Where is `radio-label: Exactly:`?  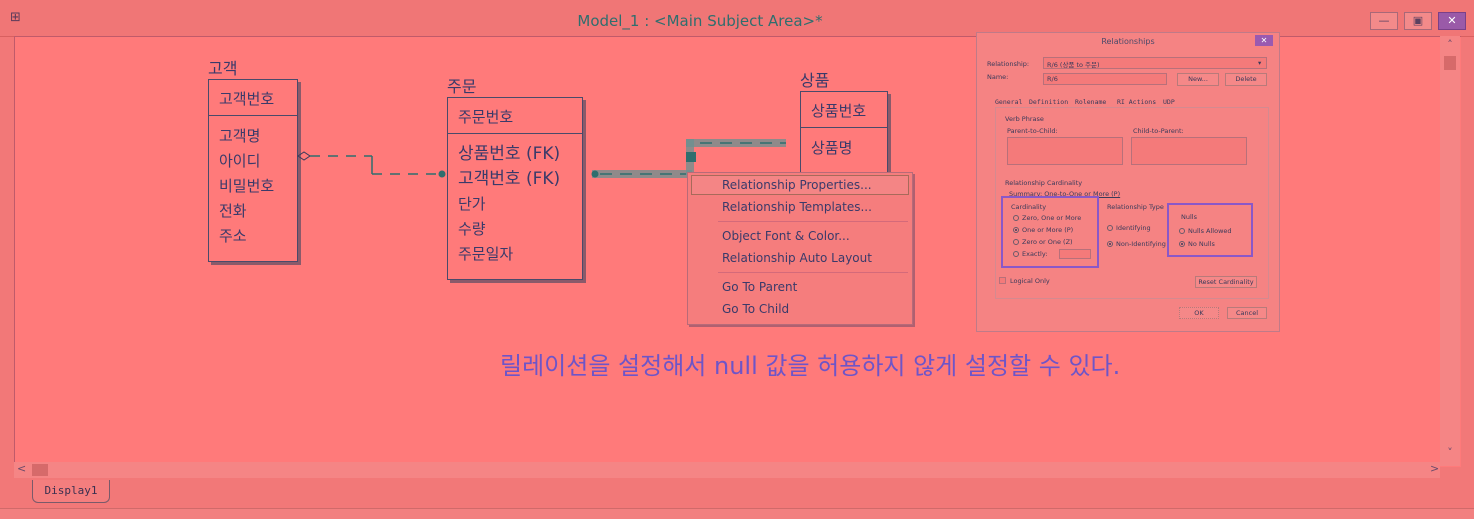 radio-label: Exactly: is located at coordinates (1035, 254).